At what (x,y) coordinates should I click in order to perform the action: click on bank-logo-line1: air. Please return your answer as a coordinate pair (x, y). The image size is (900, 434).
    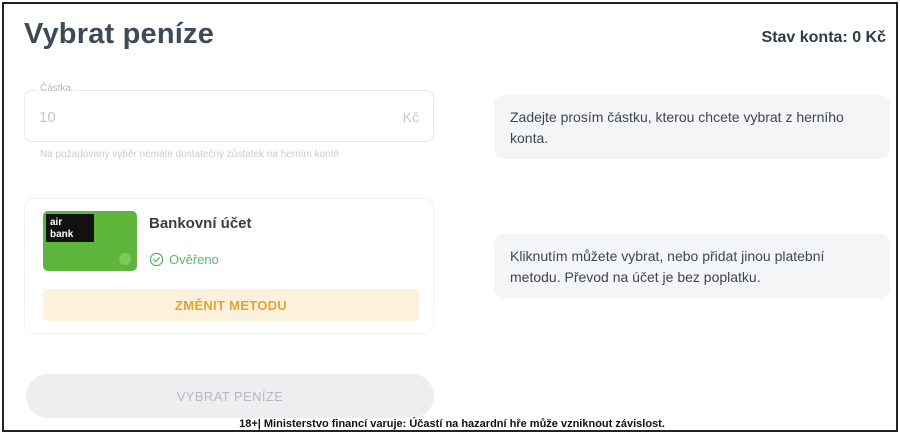
    Looking at the image, I should click on (56, 222).